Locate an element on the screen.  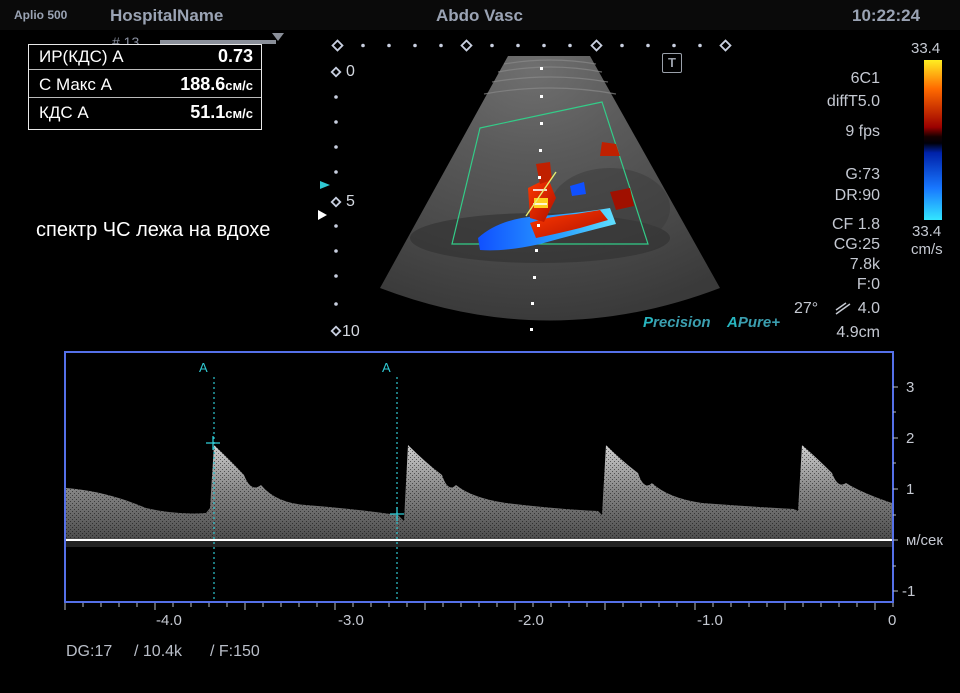
hospital-name: HospitalName is located at coordinates (167, 15).